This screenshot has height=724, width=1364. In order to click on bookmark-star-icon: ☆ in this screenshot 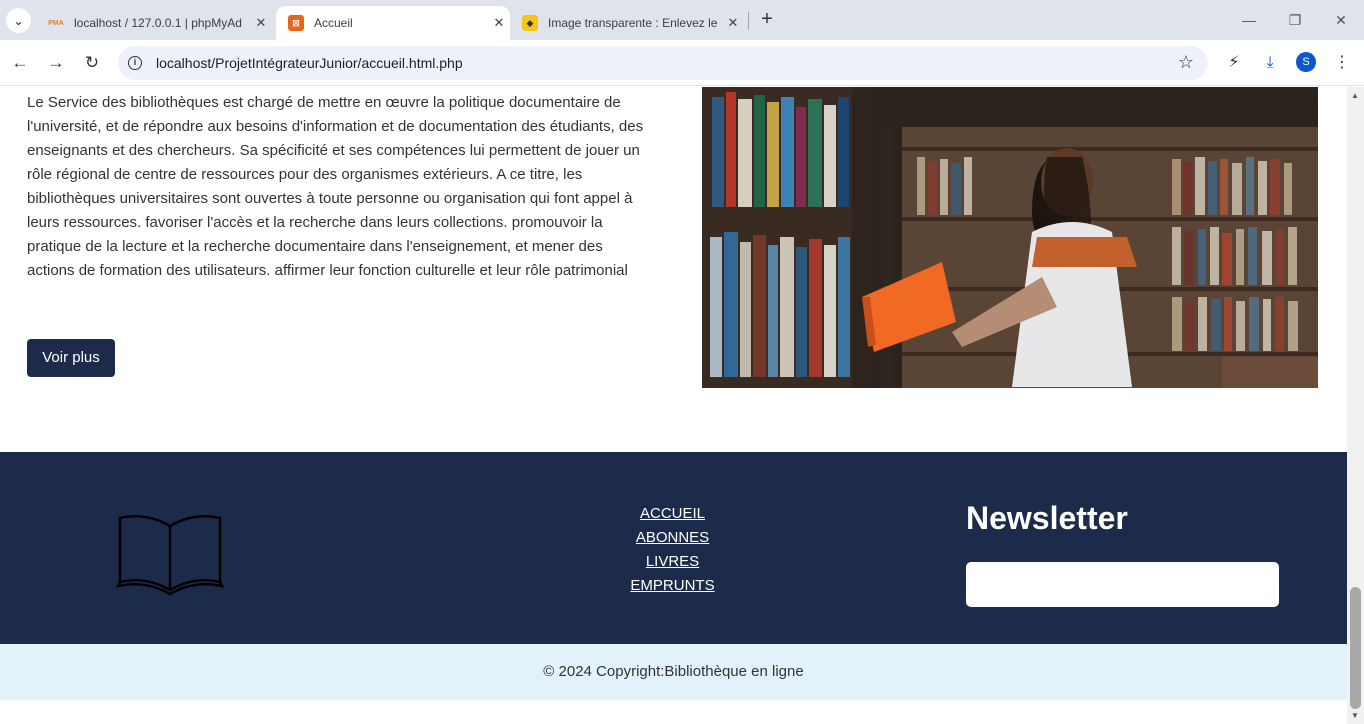, I will do `click(1186, 62)`.